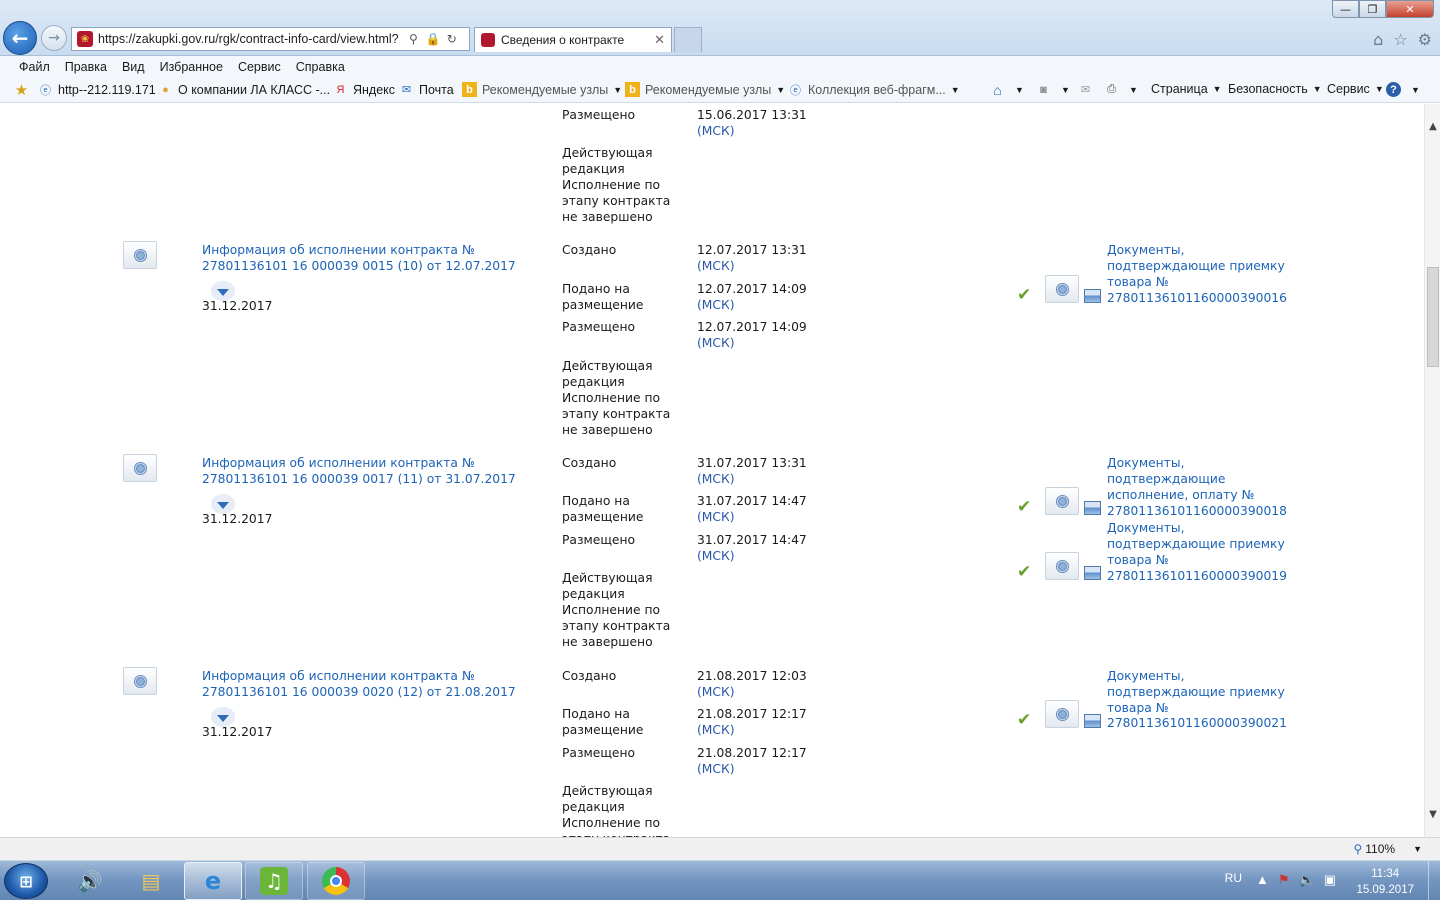  What do you see at coordinates (426, 89) in the screenshot?
I see `fav-item-mail: ✉ Почта` at bounding box center [426, 89].